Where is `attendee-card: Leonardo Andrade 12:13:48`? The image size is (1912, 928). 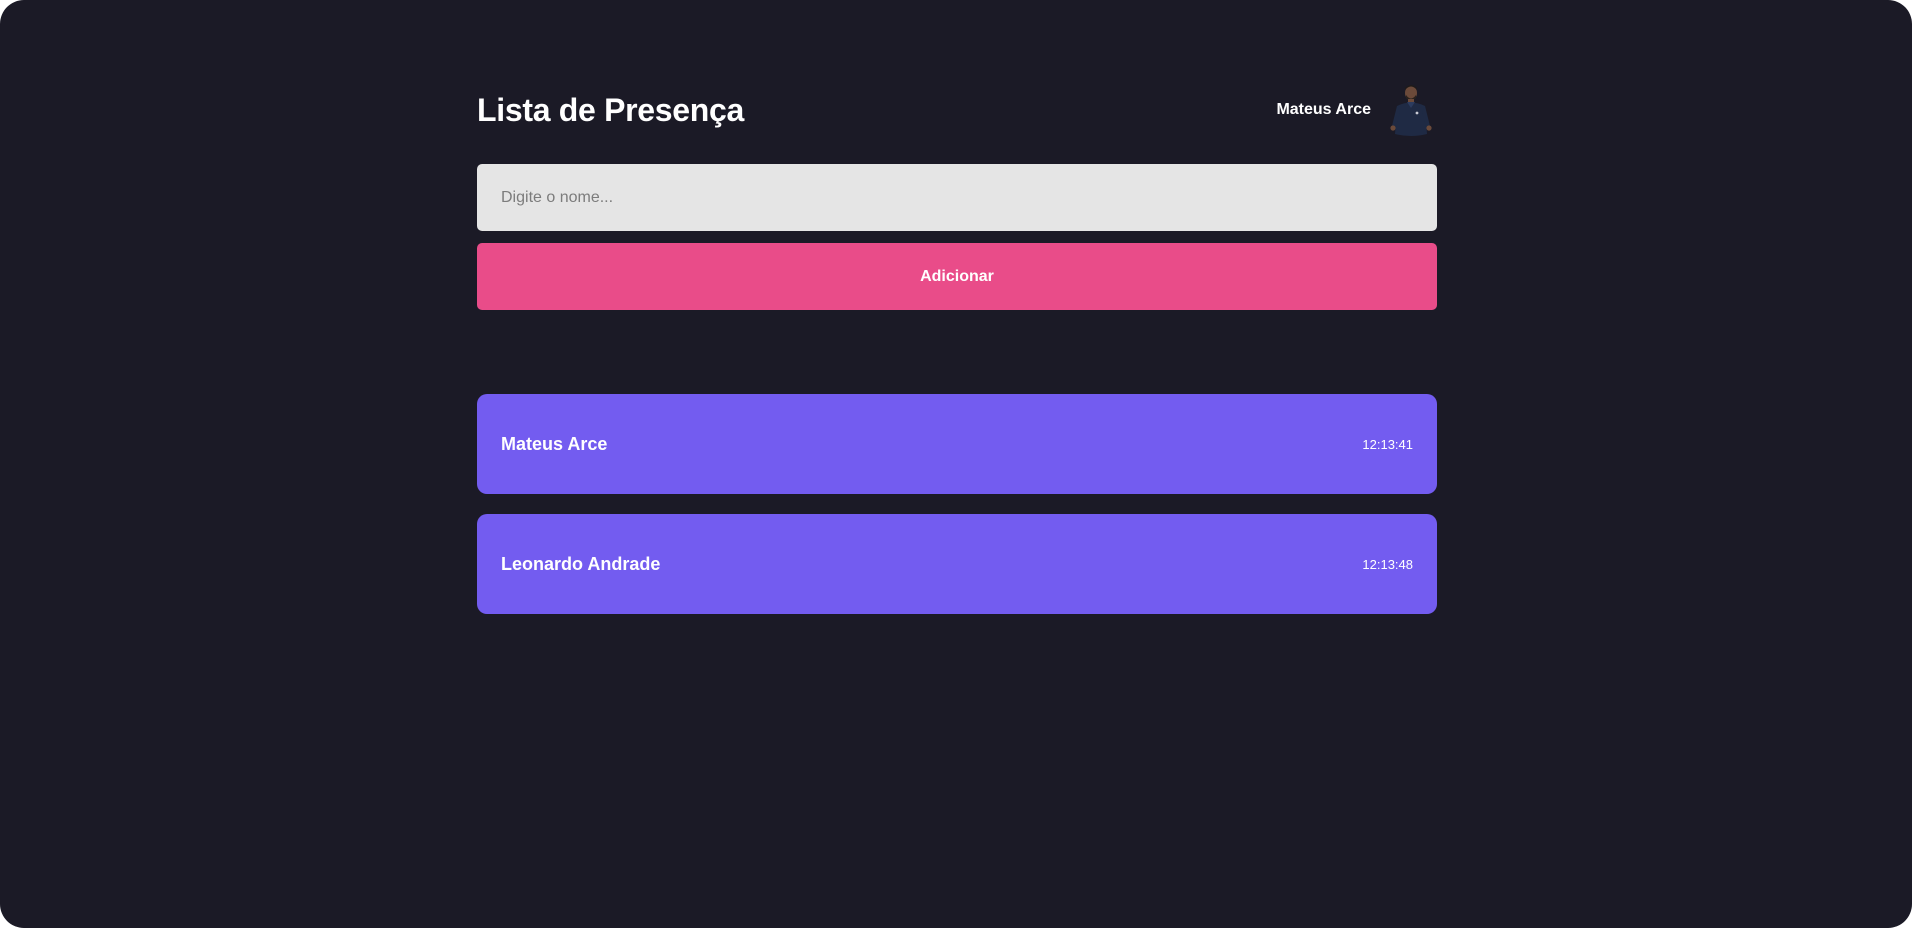 attendee-card: Leonardo Andrade 12:13:48 is located at coordinates (957, 564).